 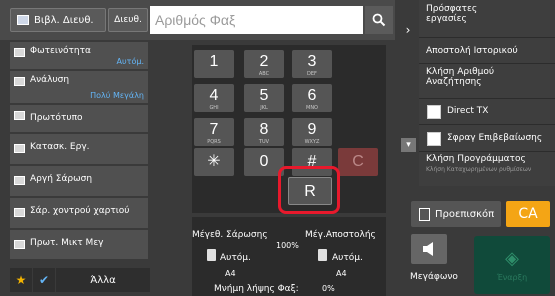 I want to click on key-8-digit: 8, so click(x=264, y=129).